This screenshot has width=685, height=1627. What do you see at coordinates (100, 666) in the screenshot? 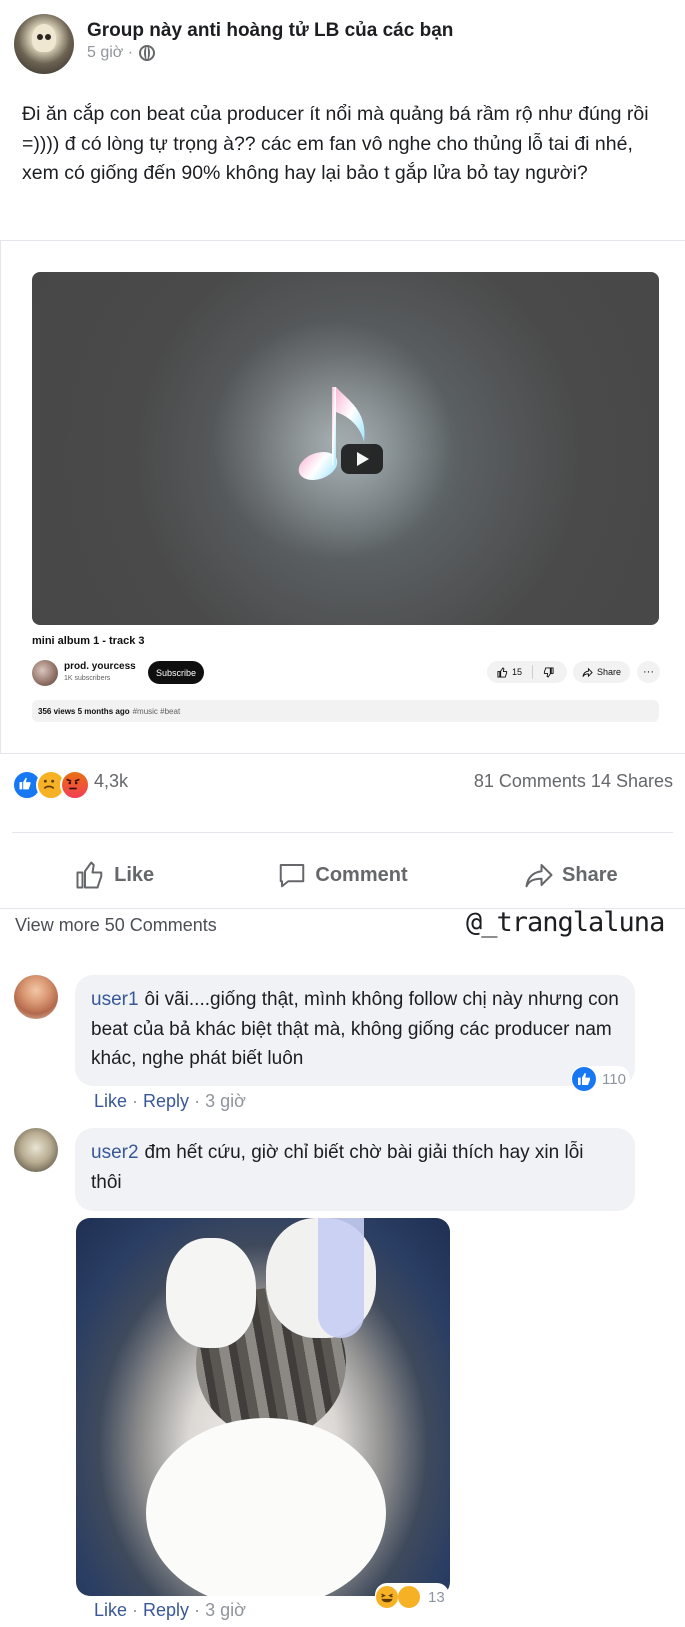
I see `channel-name: prod. yourcess` at bounding box center [100, 666].